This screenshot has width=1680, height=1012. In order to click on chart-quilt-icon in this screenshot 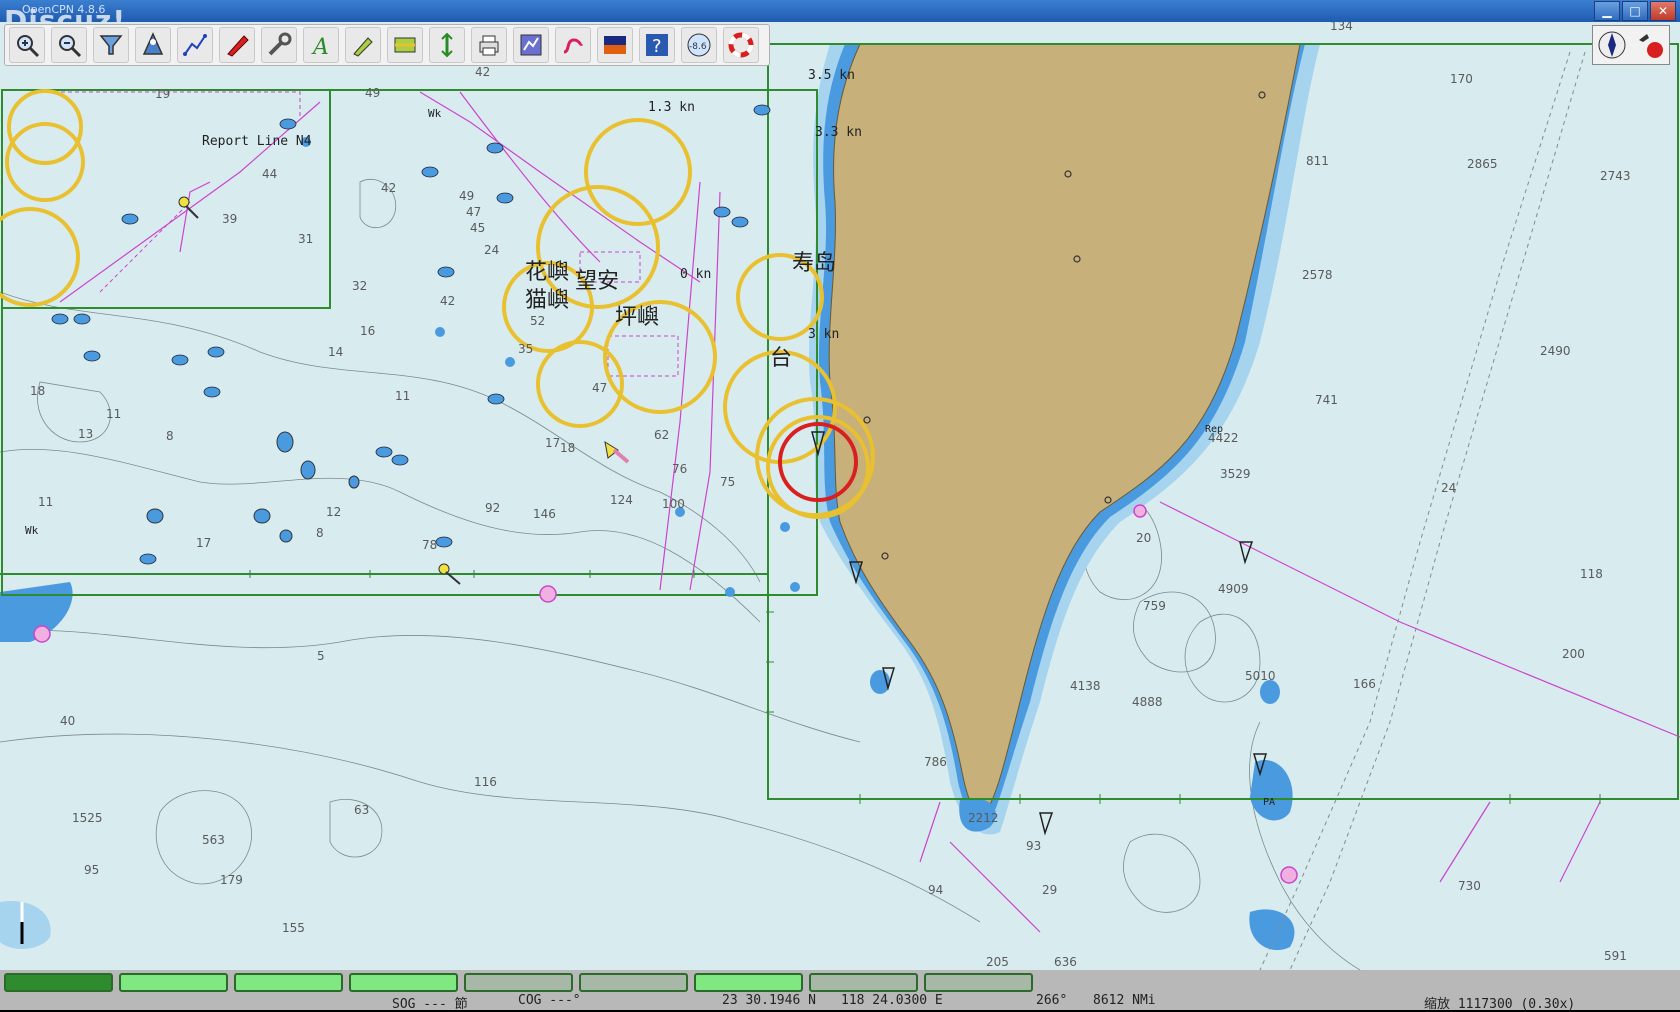, I will do `click(153, 43)`.